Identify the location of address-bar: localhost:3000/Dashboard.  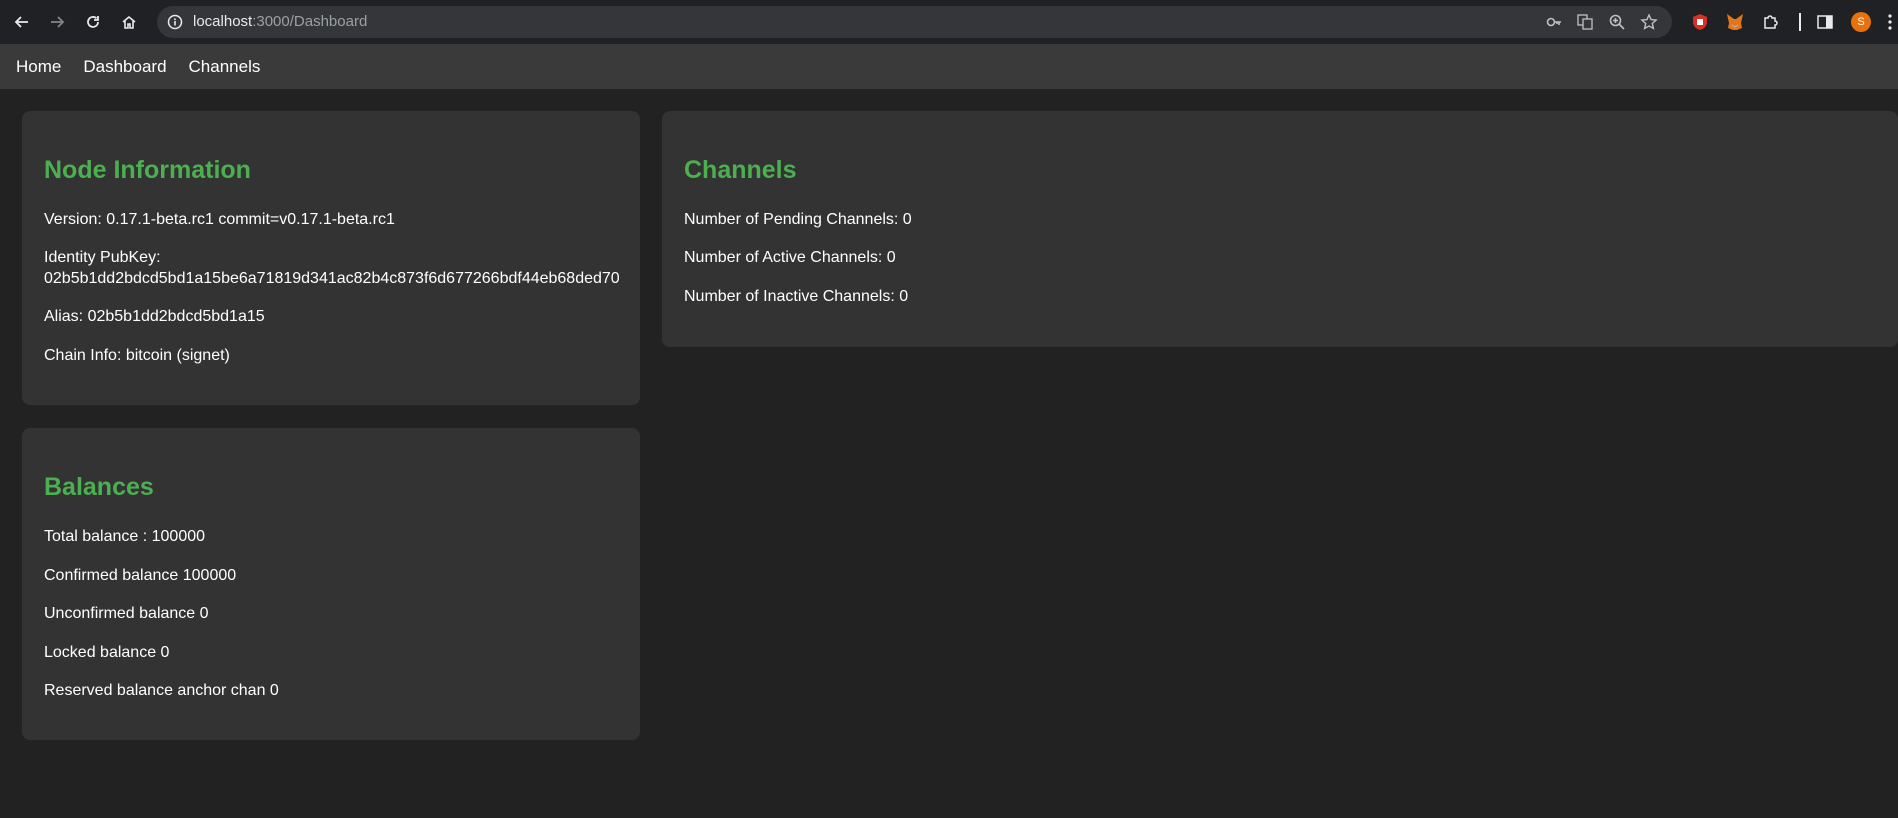
(914, 22).